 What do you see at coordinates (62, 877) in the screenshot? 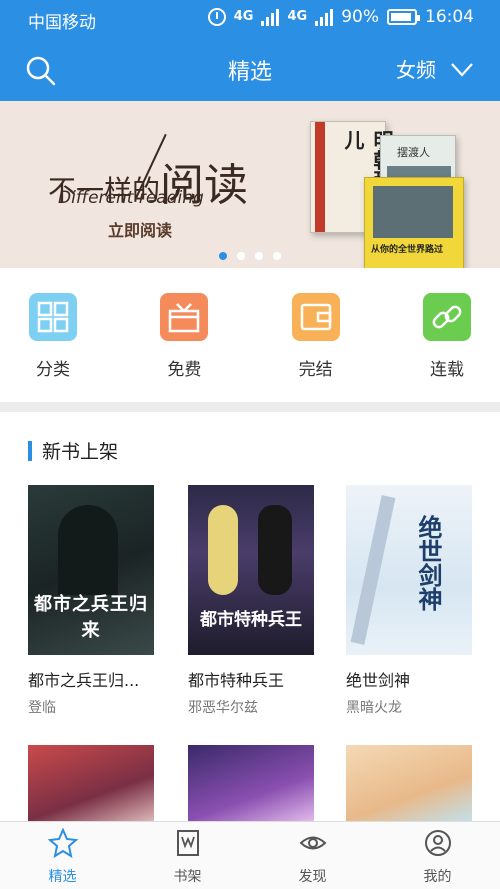
I see `nav-label: 精选` at bounding box center [62, 877].